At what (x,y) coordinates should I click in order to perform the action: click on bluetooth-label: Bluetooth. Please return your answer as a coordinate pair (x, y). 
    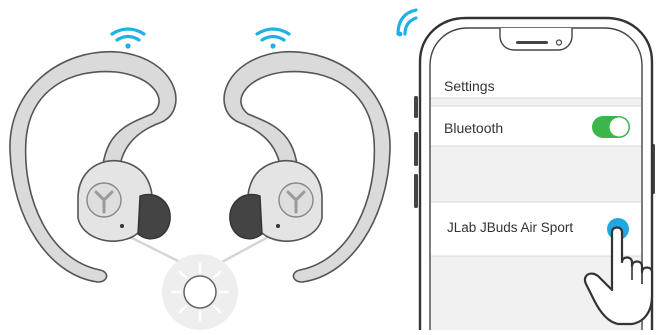
    Looking at the image, I should click on (474, 128).